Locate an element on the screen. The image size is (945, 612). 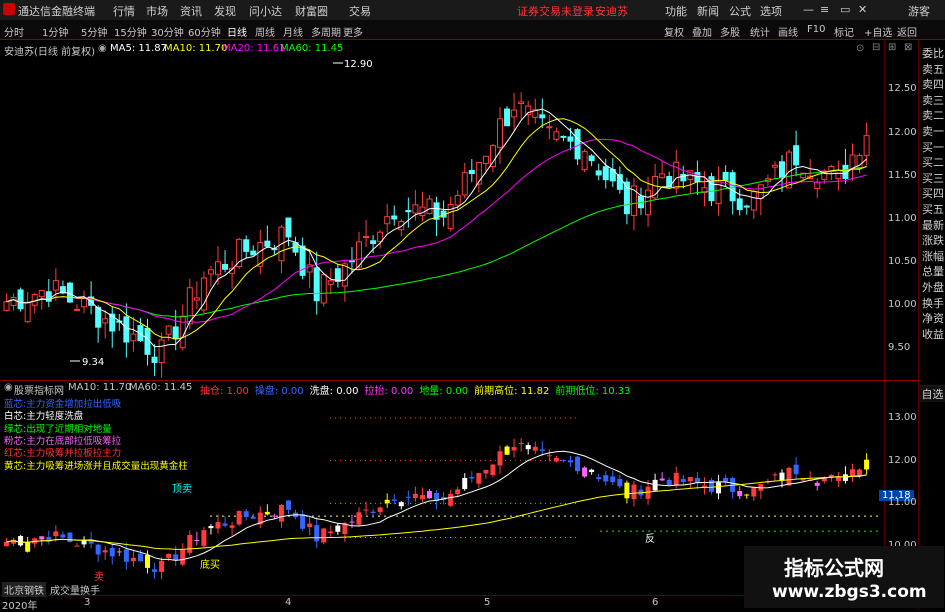
toolbar-add-watch: +自选 is located at coordinates (878, 31).